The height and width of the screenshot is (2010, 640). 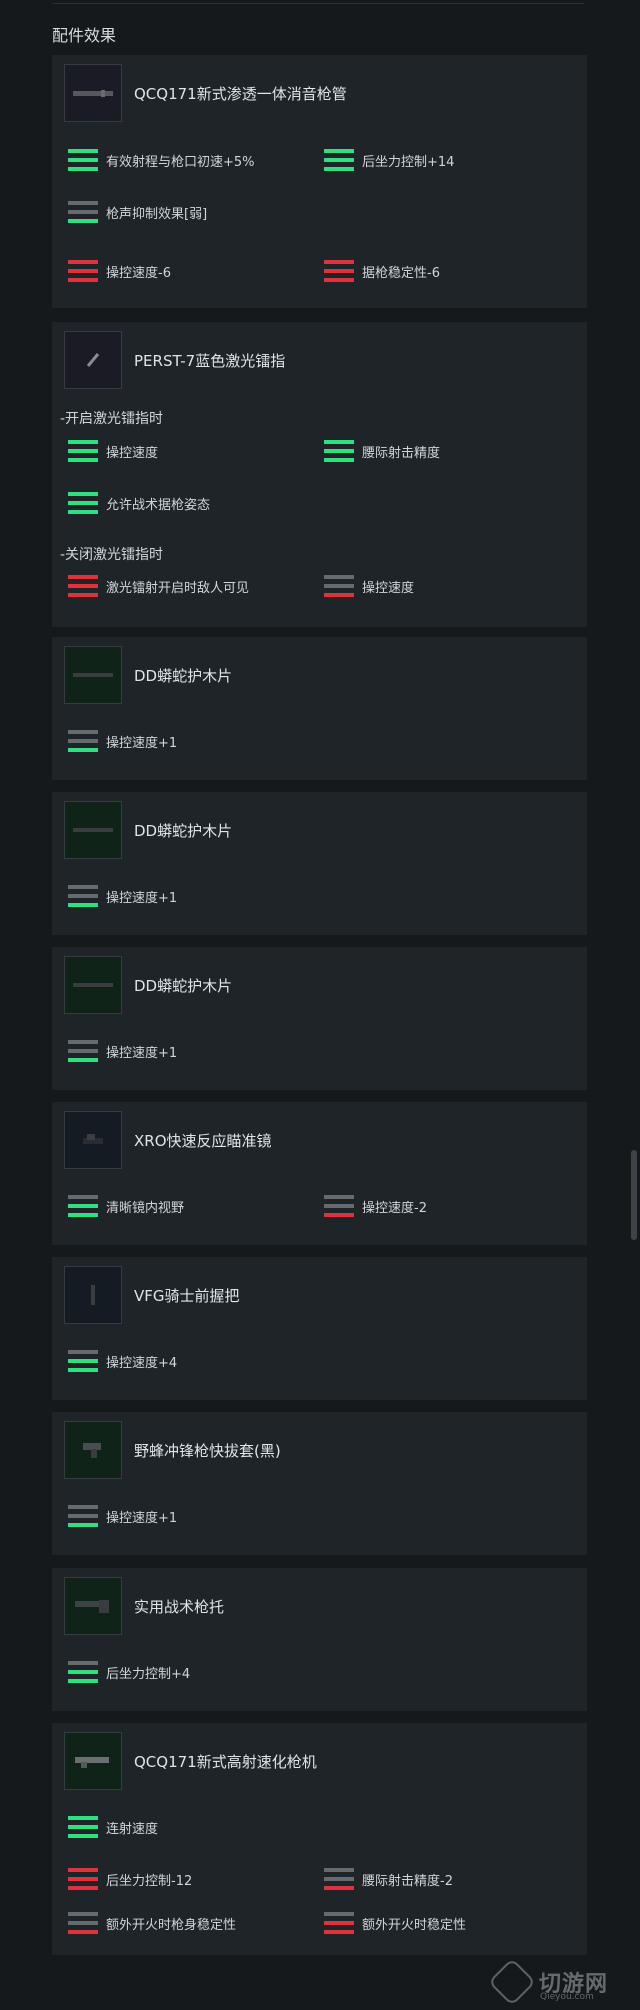 I want to click on tactical-stock-icon, so click(x=93, y=1606).